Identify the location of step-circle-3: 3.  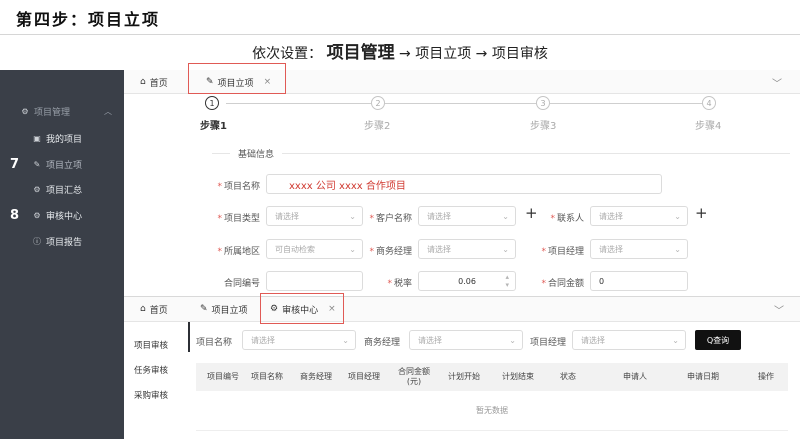
(543, 103).